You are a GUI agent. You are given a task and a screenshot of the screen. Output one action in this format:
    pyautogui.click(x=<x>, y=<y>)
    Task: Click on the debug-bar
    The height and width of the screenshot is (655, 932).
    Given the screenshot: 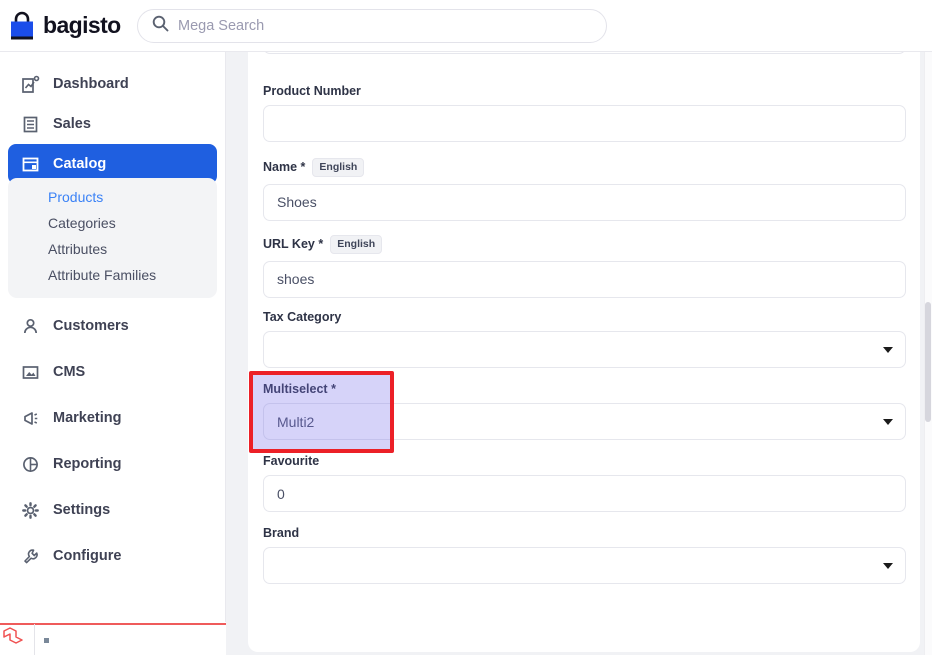 What is the action you would take?
    pyautogui.click(x=113, y=639)
    